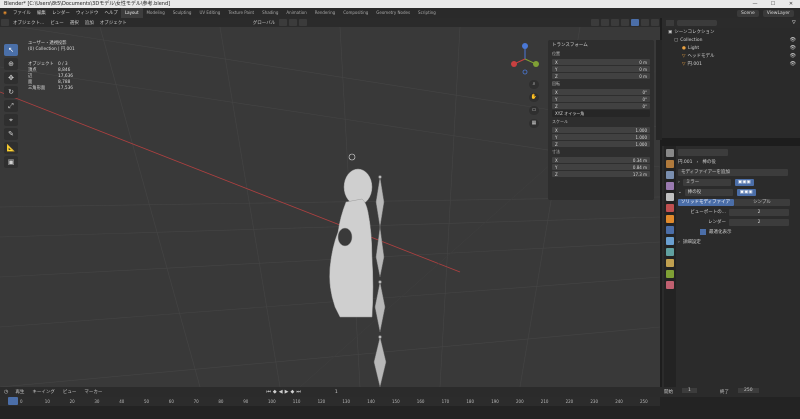 The width and height of the screenshot is (800, 419). Describe the element at coordinates (325, 13) in the screenshot. I see `workspace-tab-rendering: Rendering` at that location.